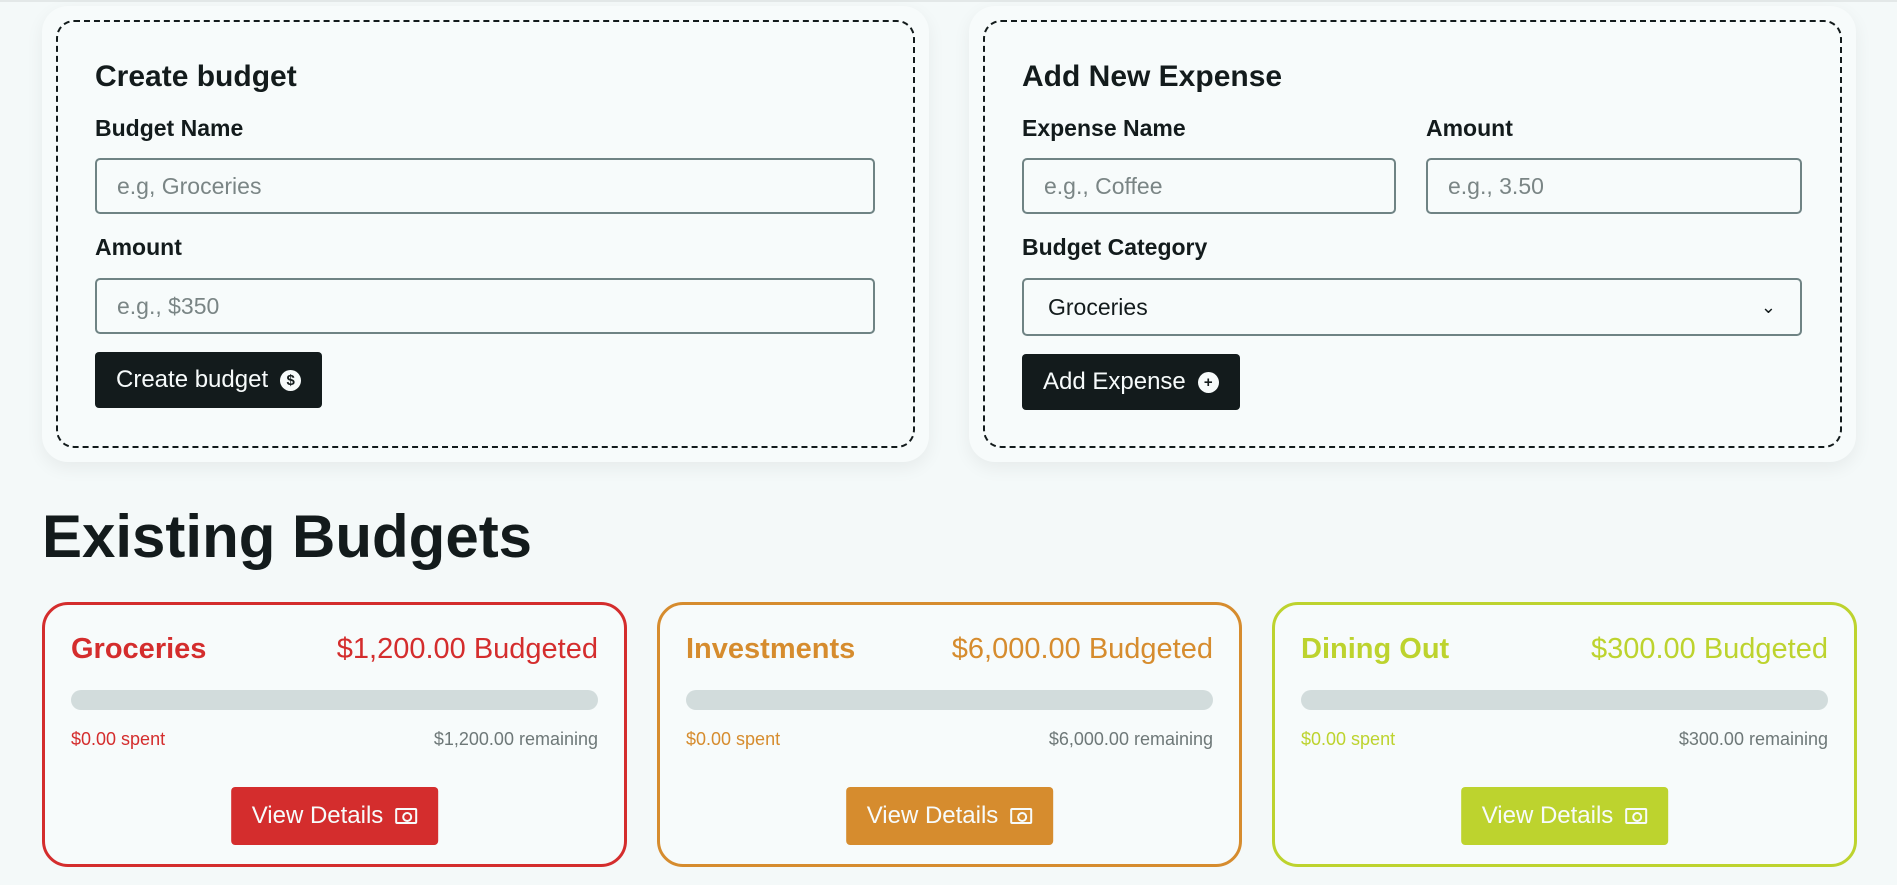 This screenshot has height=885, width=1897. I want to click on budget-name: Investments, so click(771, 649).